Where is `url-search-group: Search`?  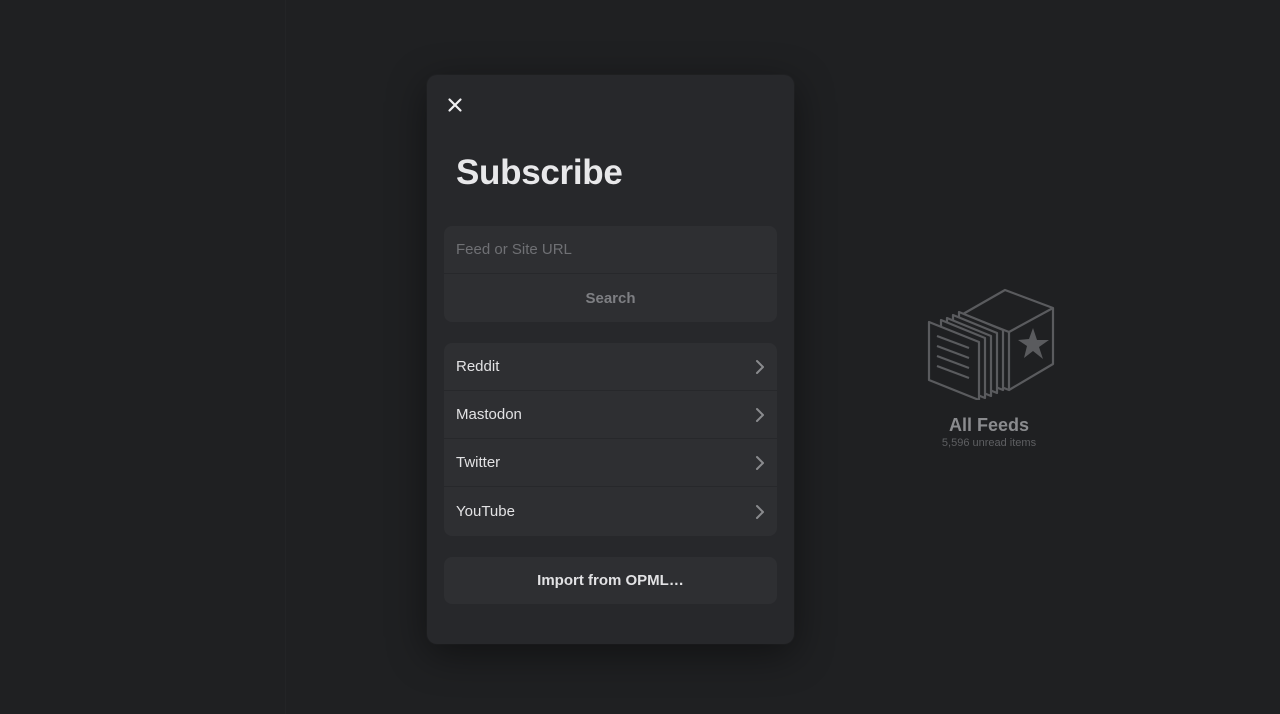
url-search-group: Search is located at coordinates (610, 274).